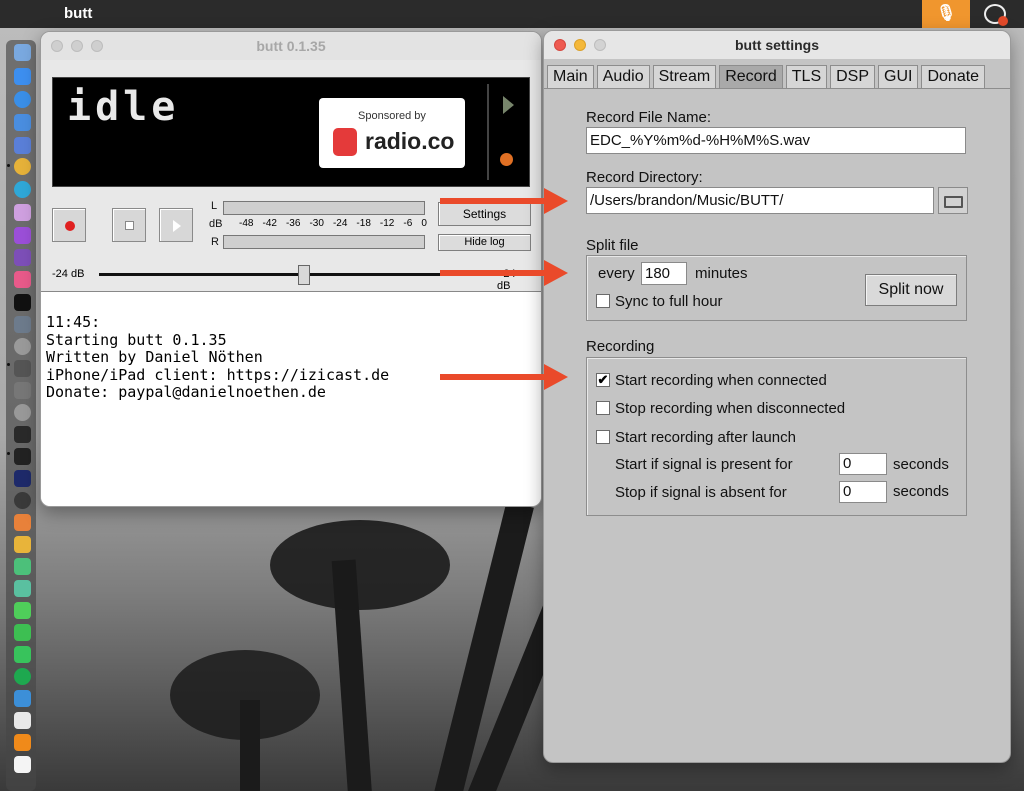 This screenshot has width=1024, height=791. I want to click on stop-when-disconnected-checkbox, so click(603, 408).